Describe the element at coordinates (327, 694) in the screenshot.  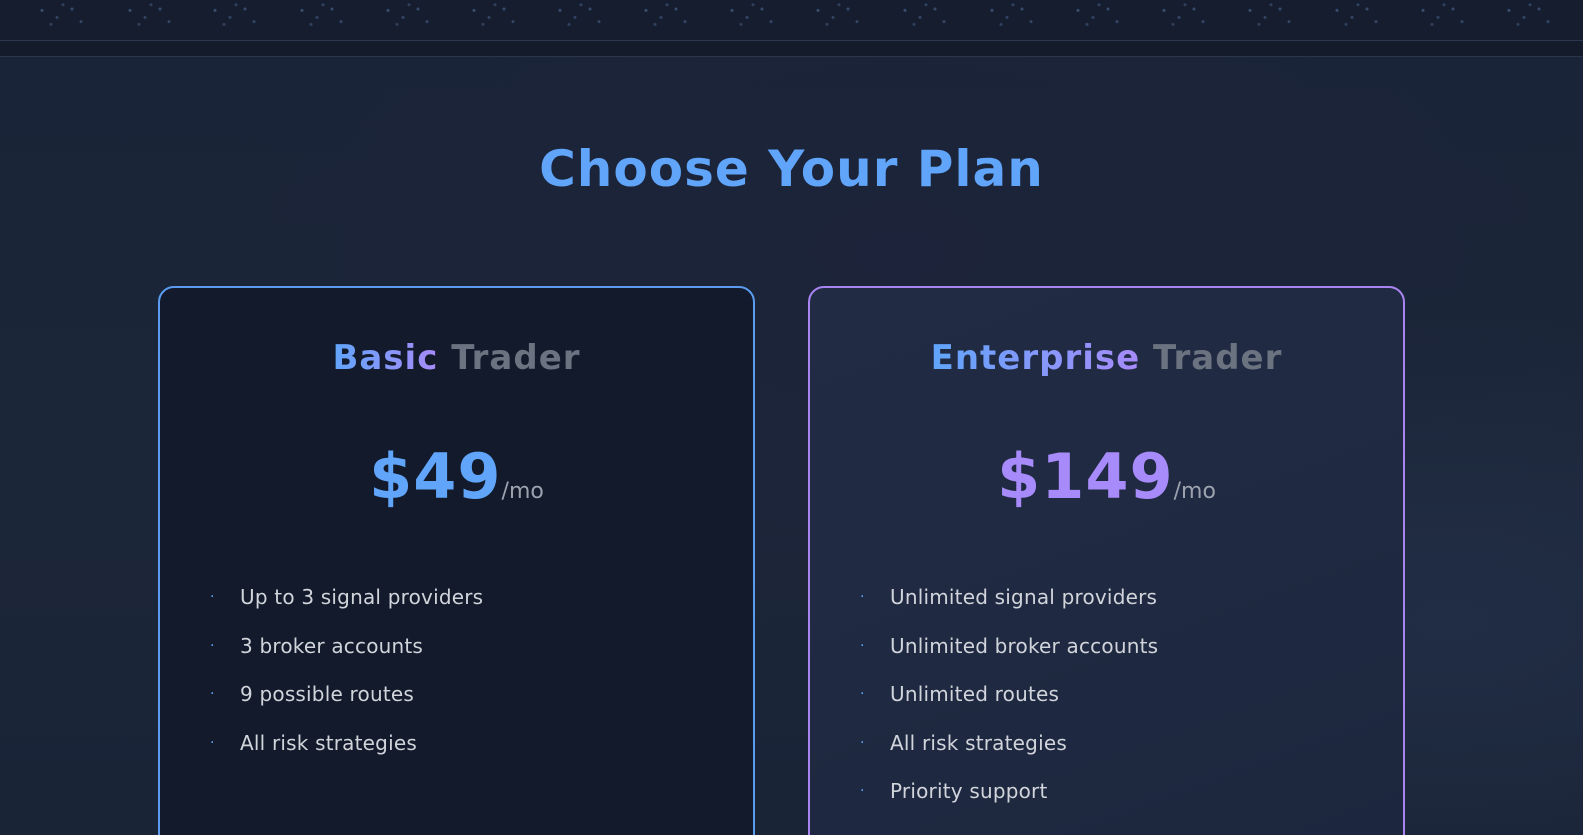
I see `feature-text: 9 possible routes` at that location.